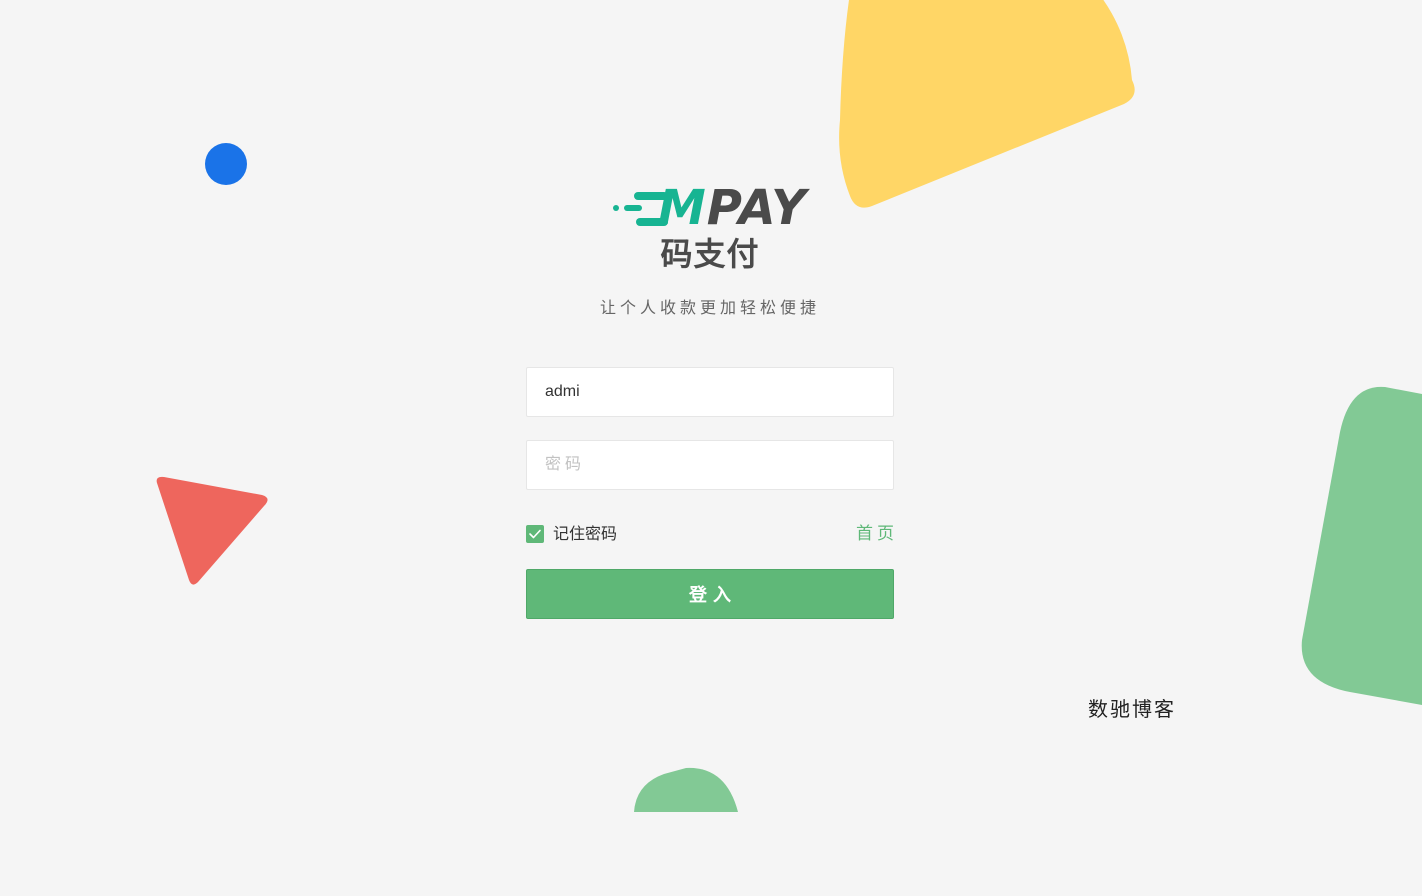 The height and width of the screenshot is (896, 1422). I want to click on remember-row: 记住密码 首页, so click(710, 535).